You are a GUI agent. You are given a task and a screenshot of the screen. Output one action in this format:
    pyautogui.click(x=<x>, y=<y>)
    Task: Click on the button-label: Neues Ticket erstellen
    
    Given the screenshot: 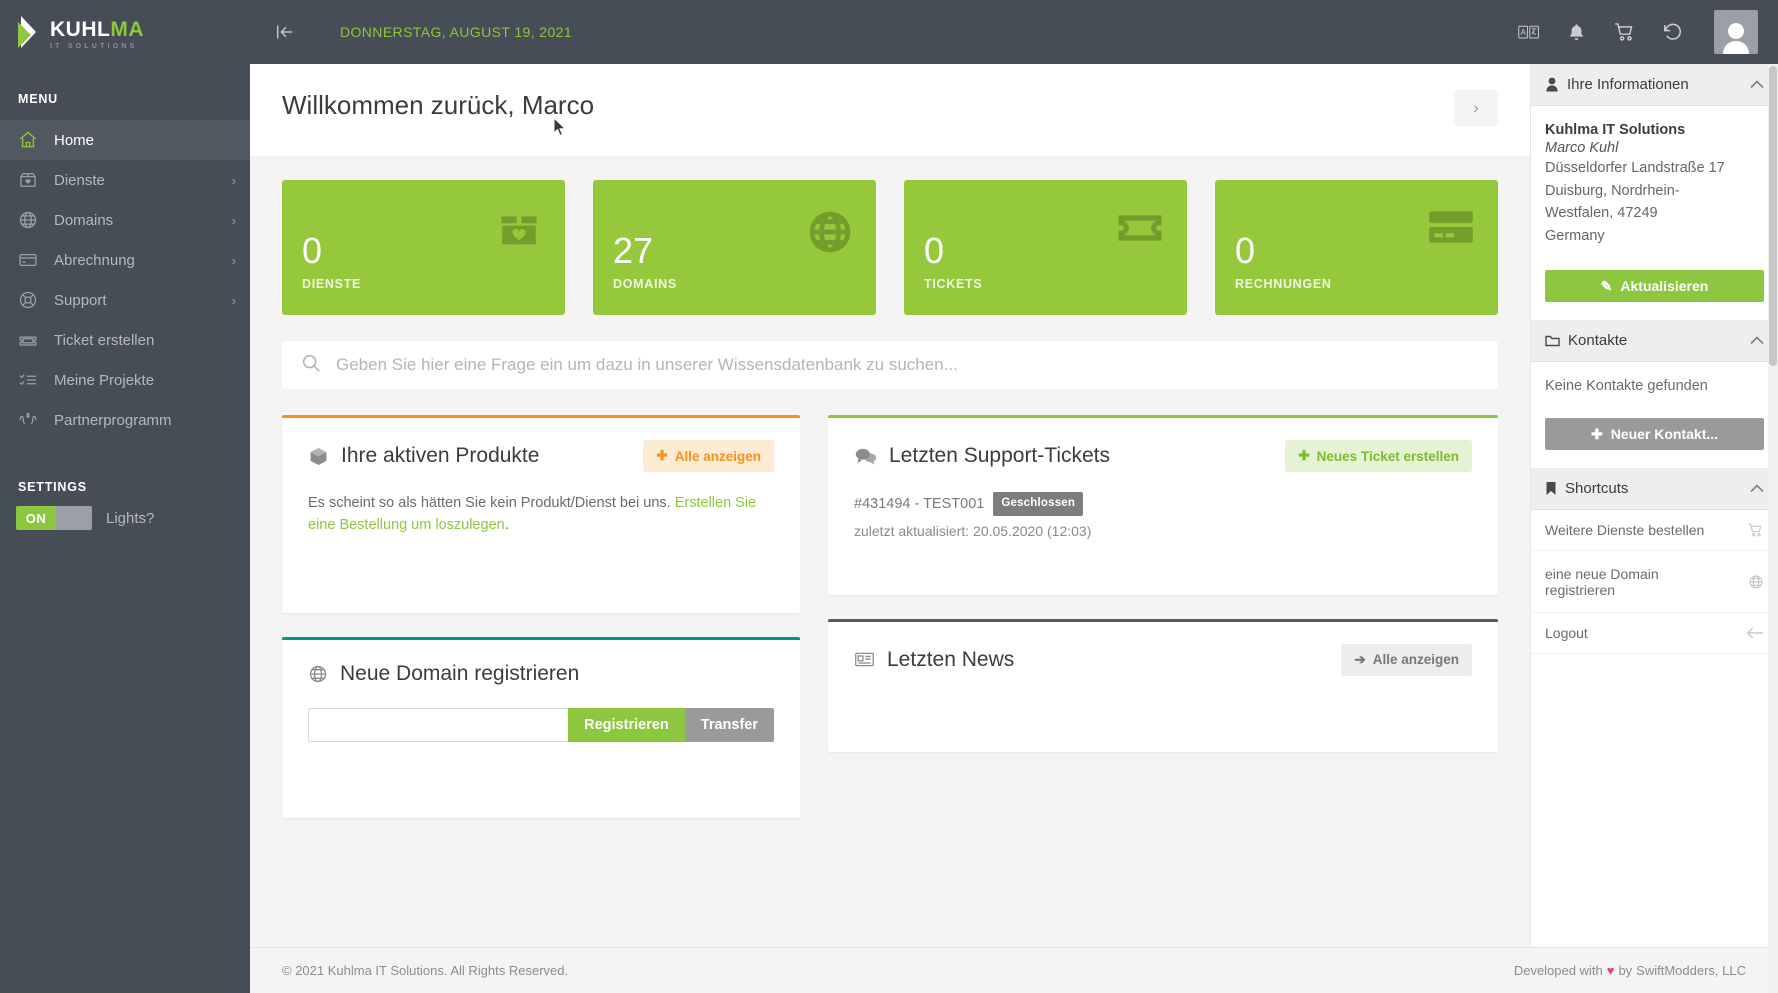 What is the action you would take?
    pyautogui.click(x=1387, y=456)
    